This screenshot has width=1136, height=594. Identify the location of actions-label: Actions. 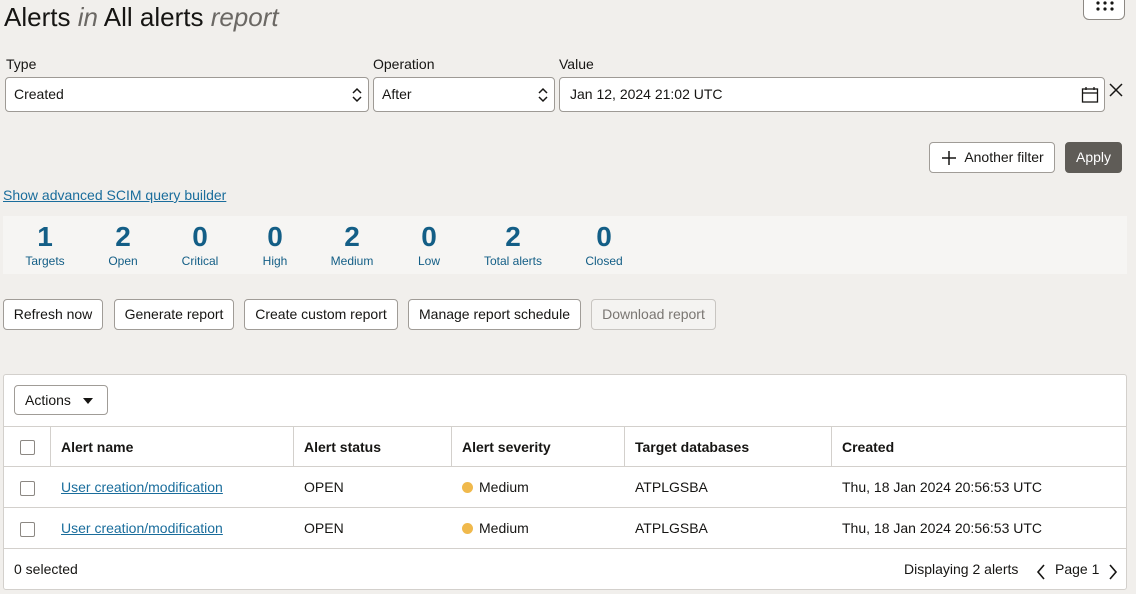
(48, 400).